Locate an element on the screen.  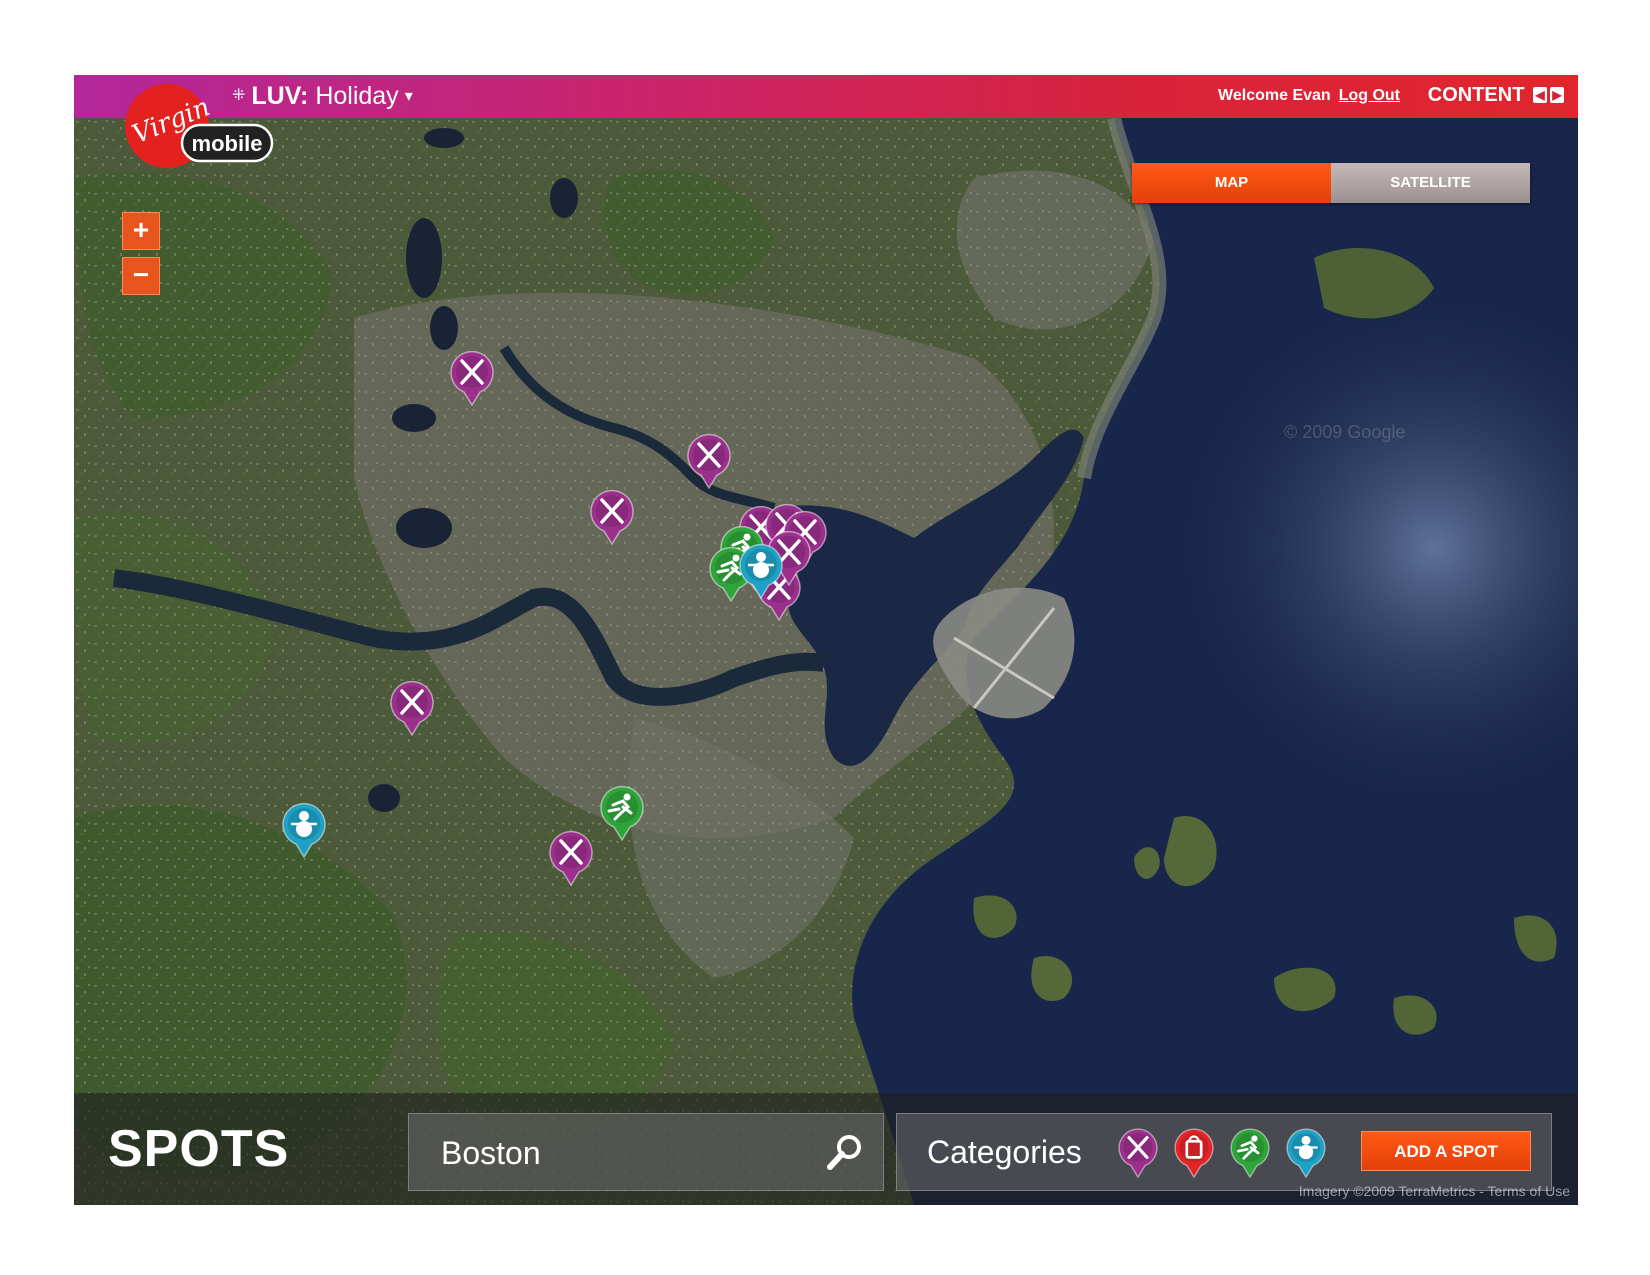
location-search-input is located at coordinates (631, 1153).